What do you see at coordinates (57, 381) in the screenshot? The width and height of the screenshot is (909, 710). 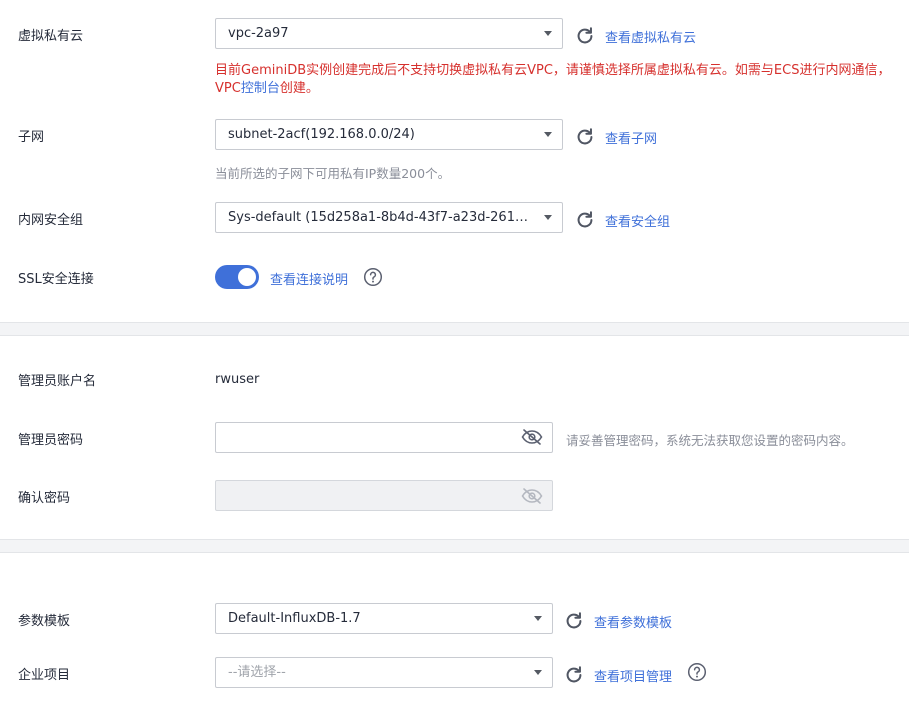 I see `admin-username-label: 管理员账户名` at bounding box center [57, 381].